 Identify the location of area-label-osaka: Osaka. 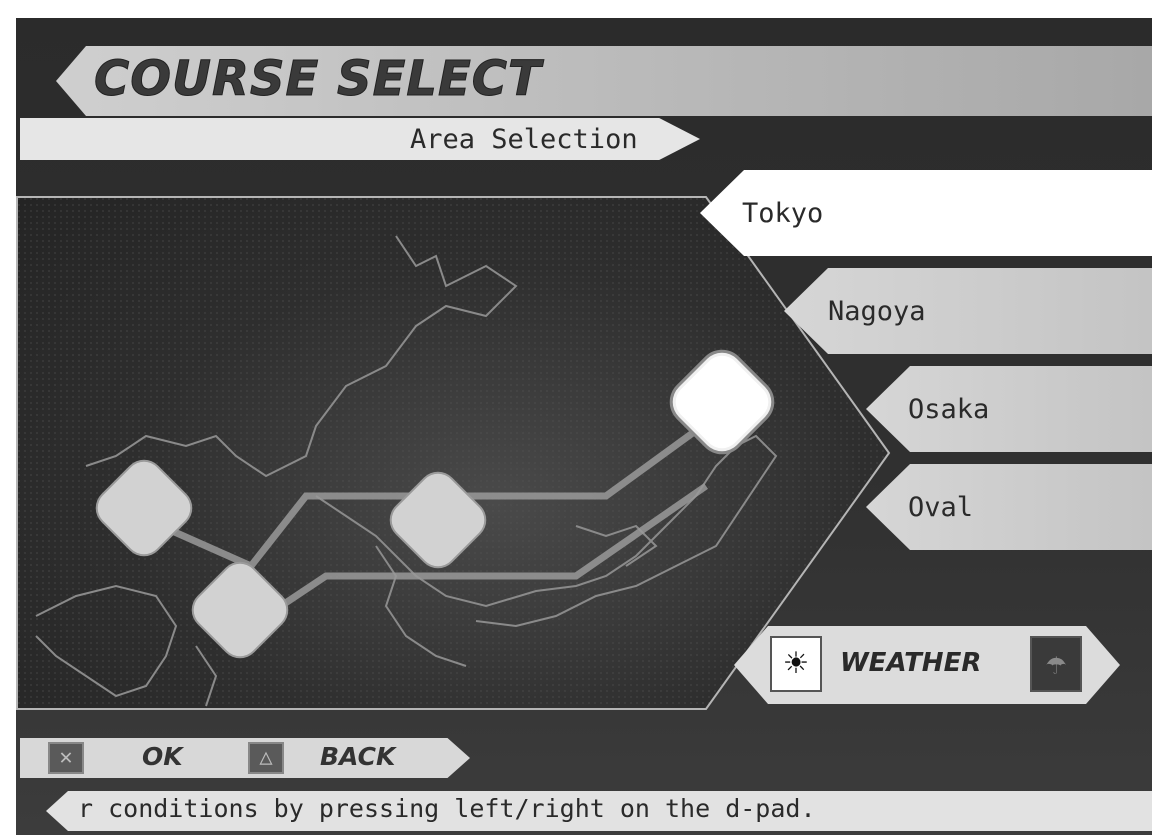
(949, 409).